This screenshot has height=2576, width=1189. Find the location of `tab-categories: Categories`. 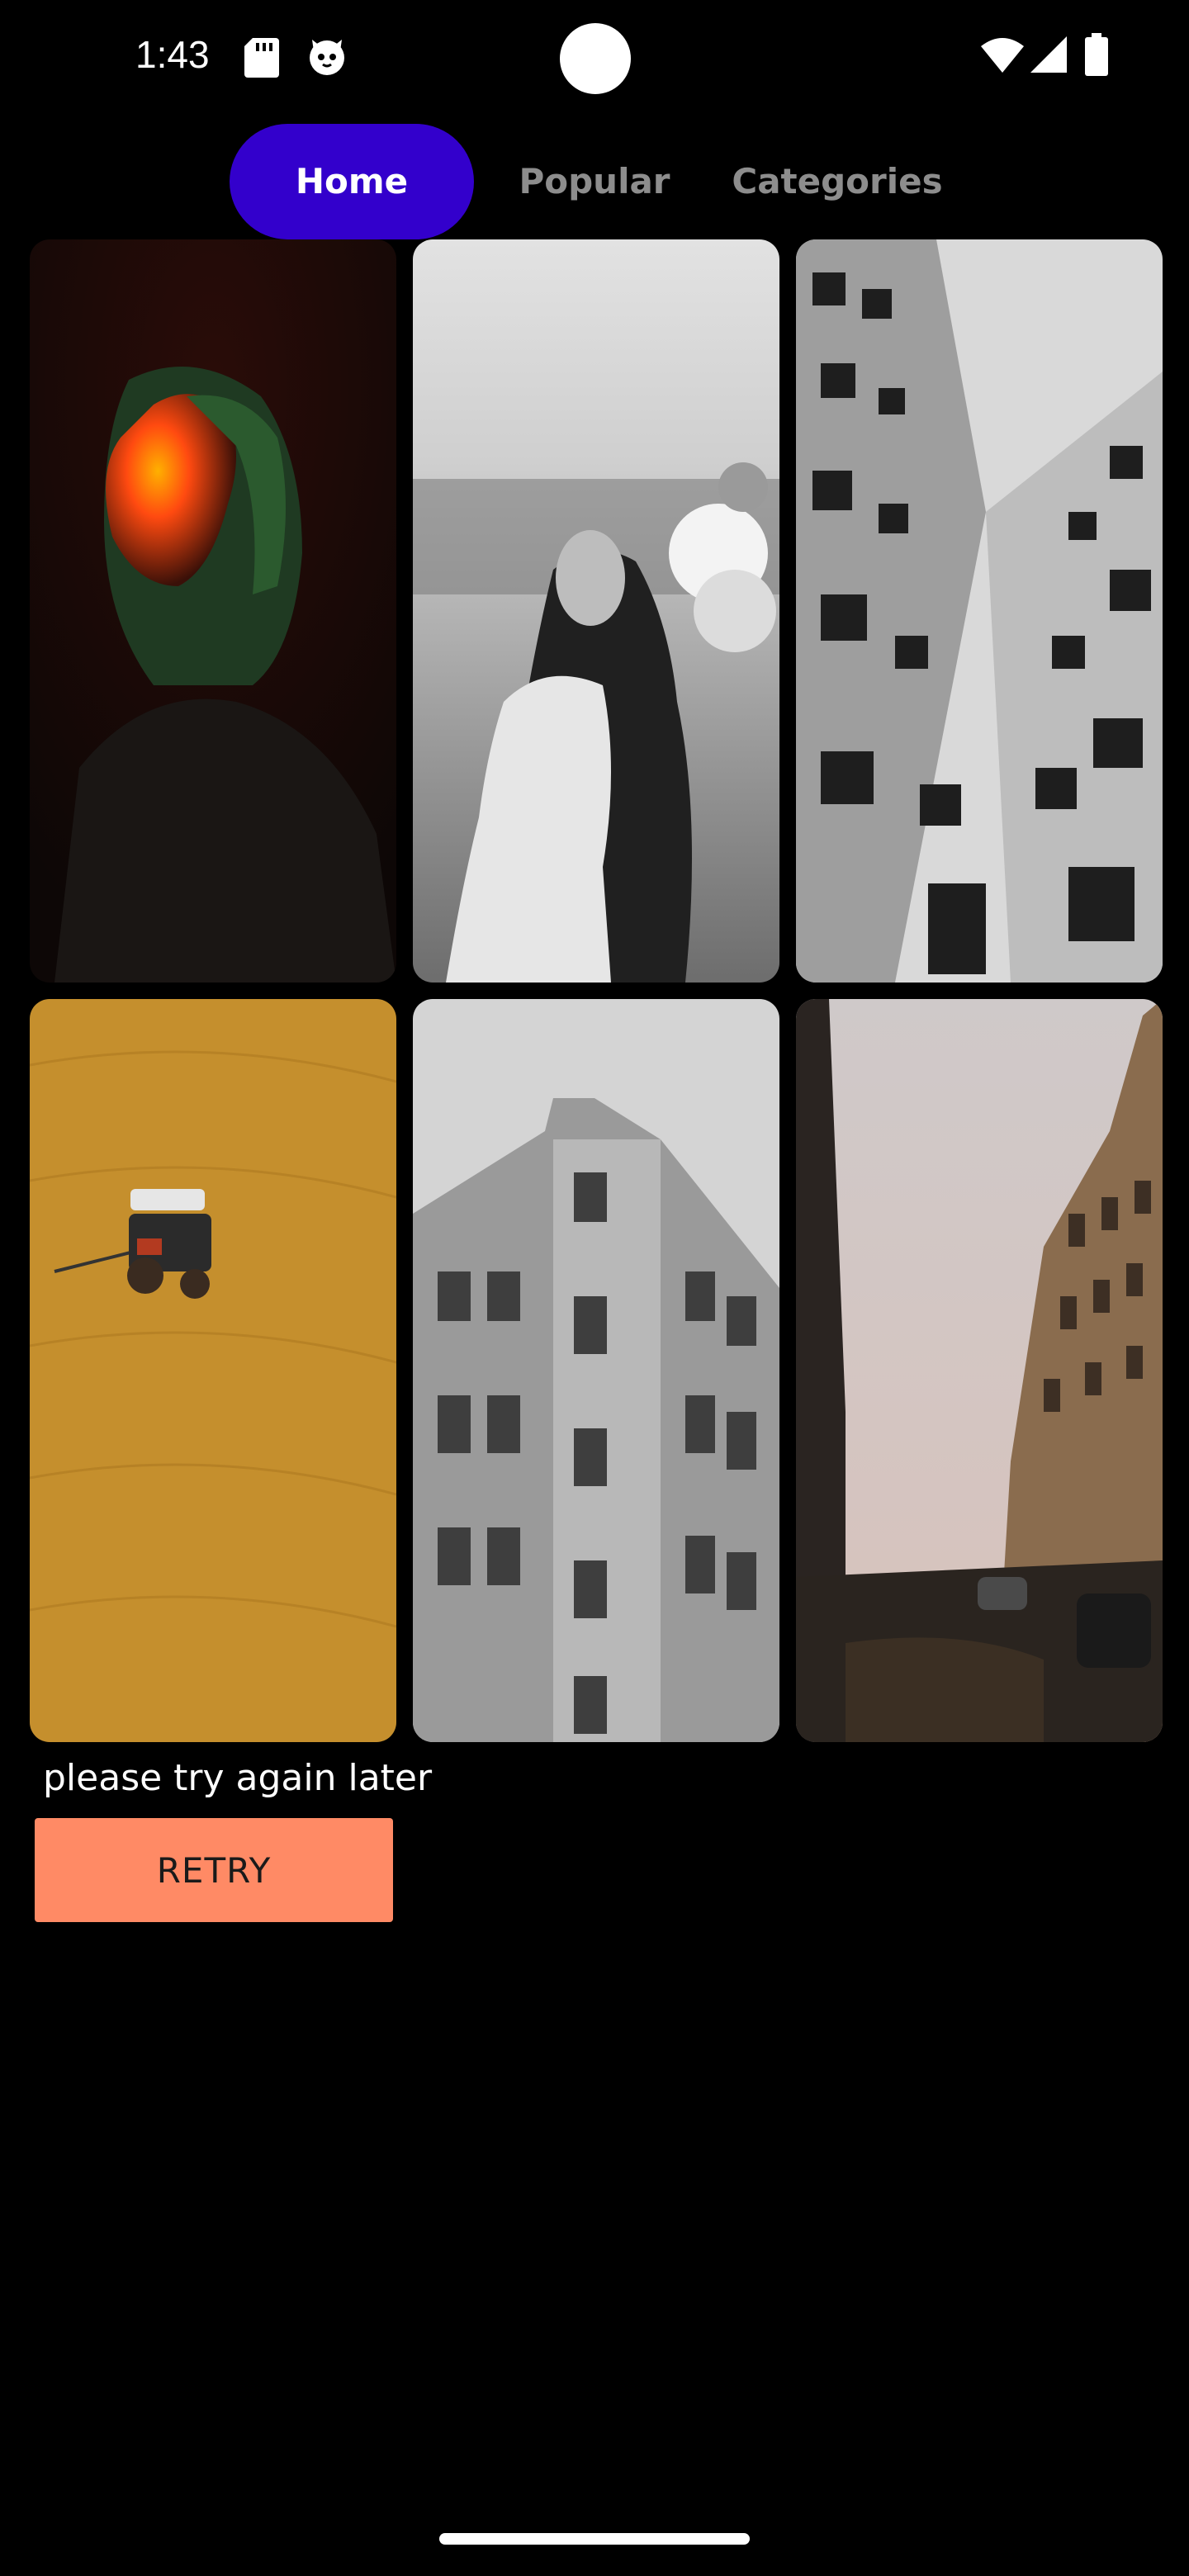

tab-categories: Categories is located at coordinates (837, 181).